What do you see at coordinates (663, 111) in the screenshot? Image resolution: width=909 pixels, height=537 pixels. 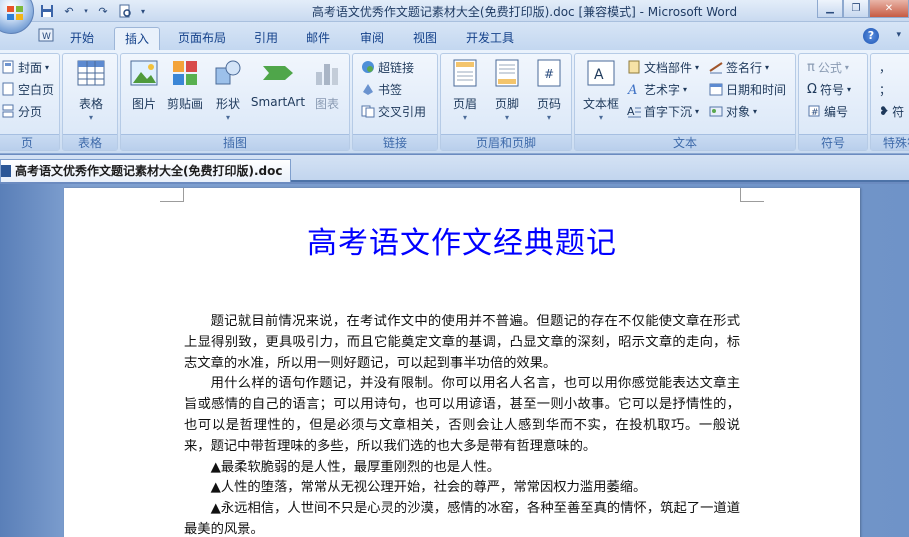 I see `drop-cap-button: A 首字下沉 ▾` at bounding box center [663, 111].